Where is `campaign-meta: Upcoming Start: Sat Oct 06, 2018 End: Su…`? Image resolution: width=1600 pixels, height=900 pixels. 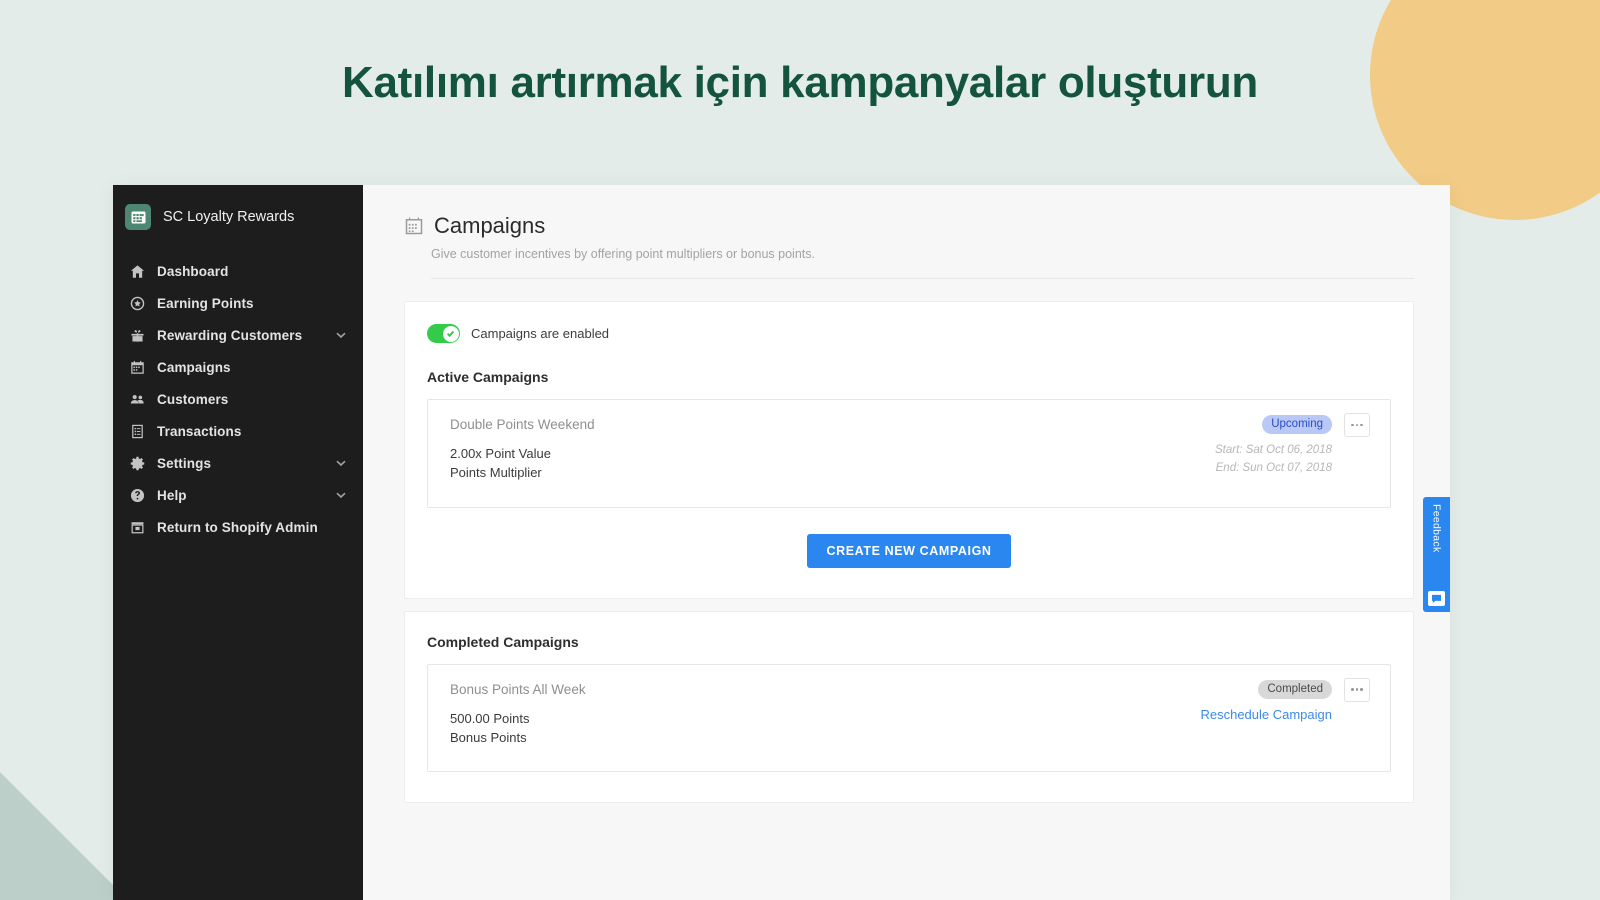 campaign-meta: Upcoming Start: Sat Oct 06, 2018 End: Su… is located at coordinates (1292, 445).